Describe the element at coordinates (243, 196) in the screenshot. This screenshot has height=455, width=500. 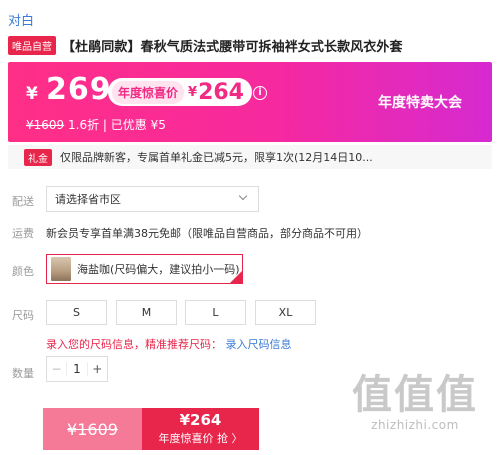
I see `chevron-down-icon` at that location.